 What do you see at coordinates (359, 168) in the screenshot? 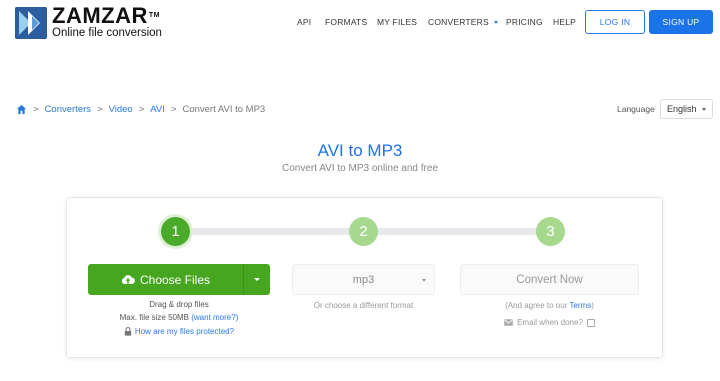
I see `page-subtitle: Convert AVI to MP3 online and free` at bounding box center [359, 168].